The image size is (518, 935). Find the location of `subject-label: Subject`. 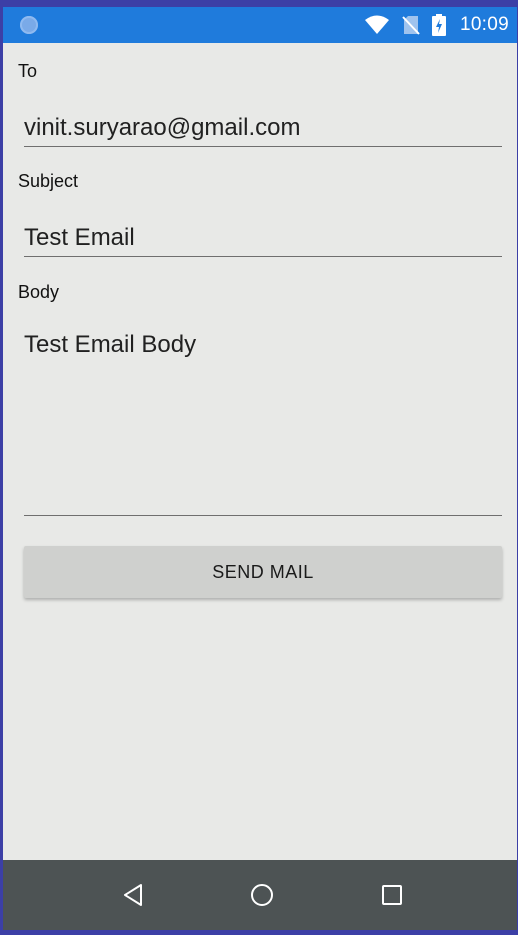

subject-label: Subject is located at coordinates (48, 181).